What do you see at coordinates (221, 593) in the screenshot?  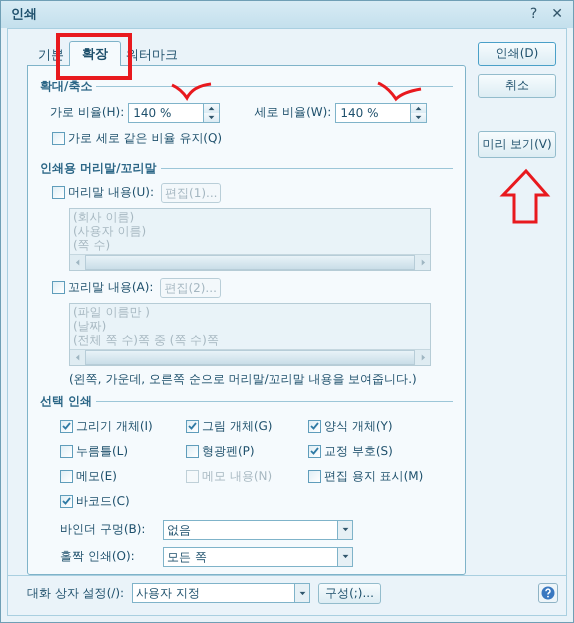 I see `dropdown: 사용자 지정` at bounding box center [221, 593].